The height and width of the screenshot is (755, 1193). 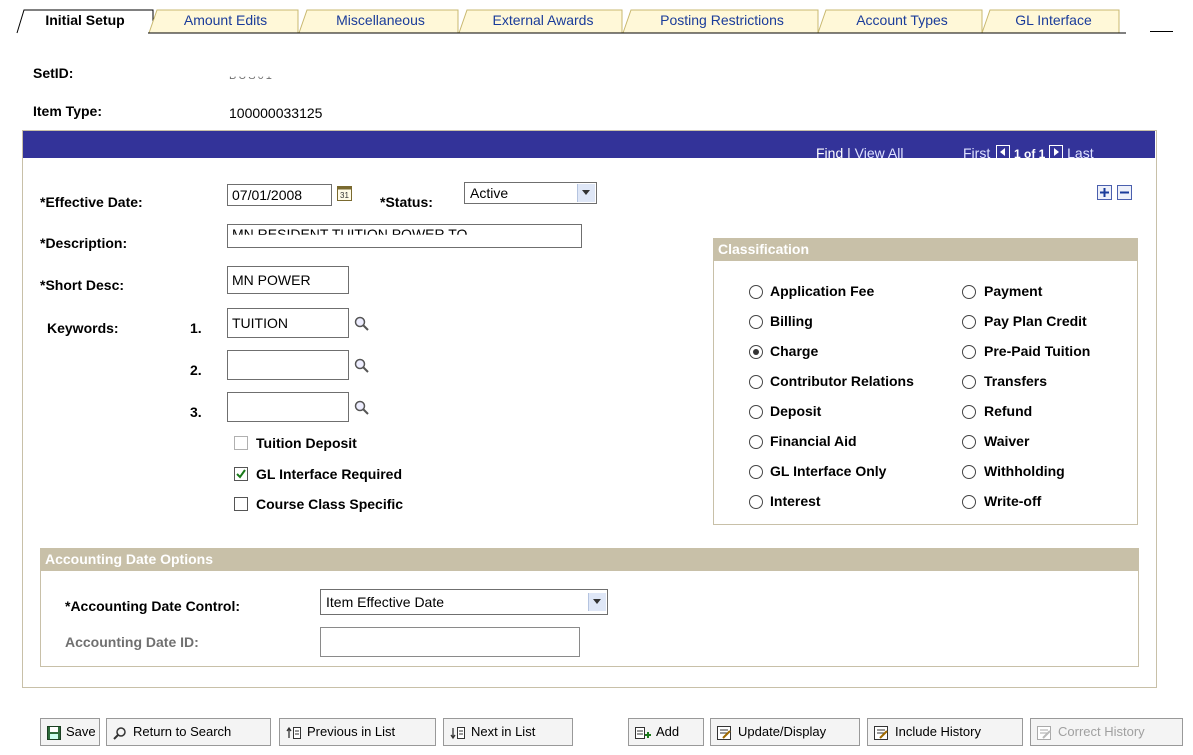 I want to click on radio-label: Deposit, so click(x=796, y=411).